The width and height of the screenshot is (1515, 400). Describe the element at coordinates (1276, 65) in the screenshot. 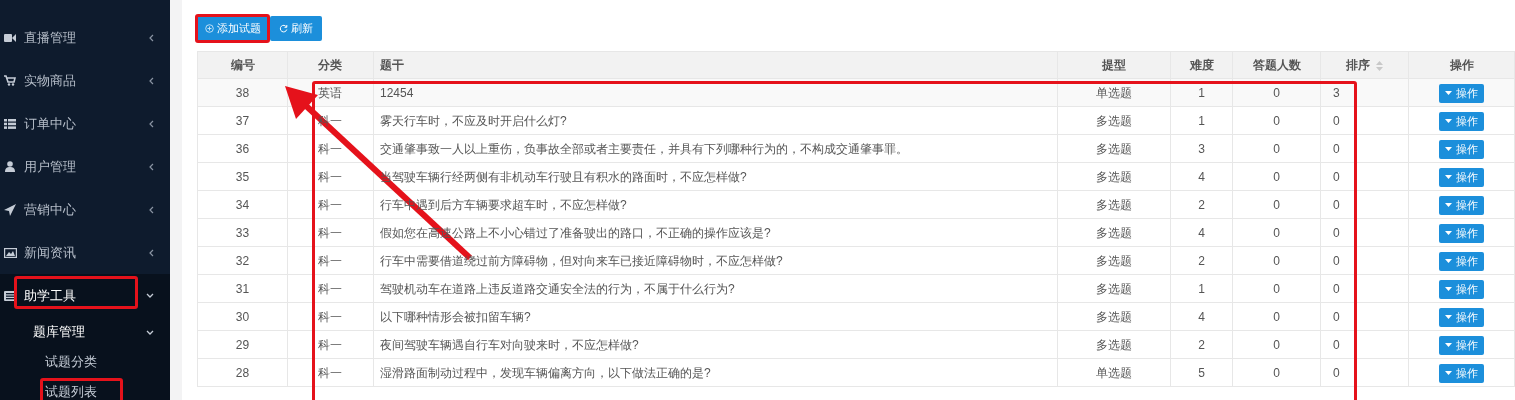

I see `column-header: 答题人数` at that location.